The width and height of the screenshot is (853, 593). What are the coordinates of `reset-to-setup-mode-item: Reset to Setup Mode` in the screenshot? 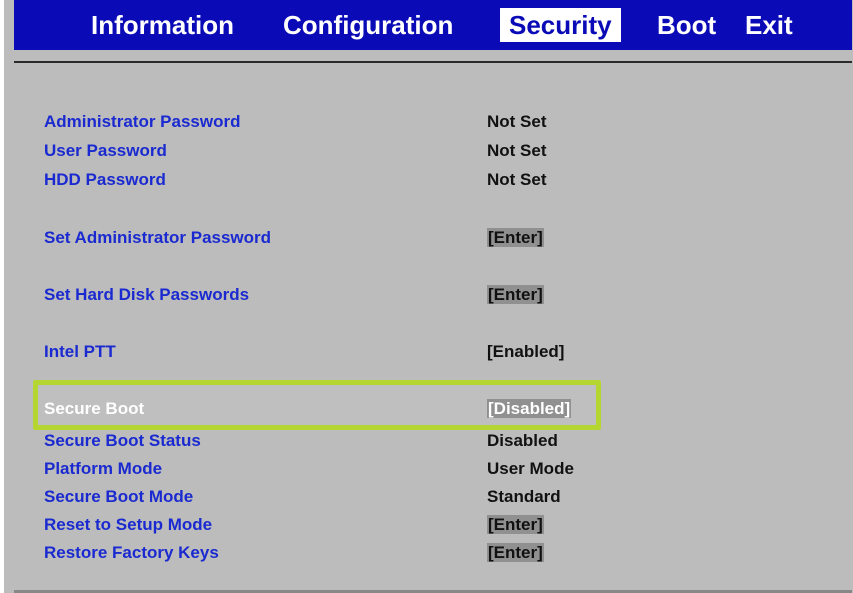 It's located at (128, 525).